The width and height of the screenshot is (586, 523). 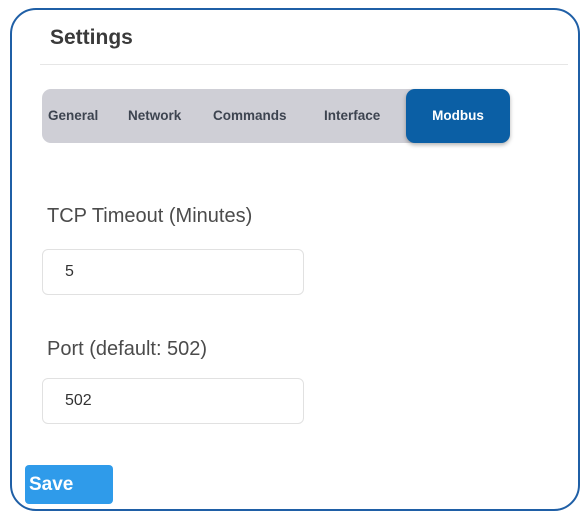 What do you see at coordinates (173, 272) in the screenshot?
I see `tcp-timeout-input` at bounding box center [173, 272].